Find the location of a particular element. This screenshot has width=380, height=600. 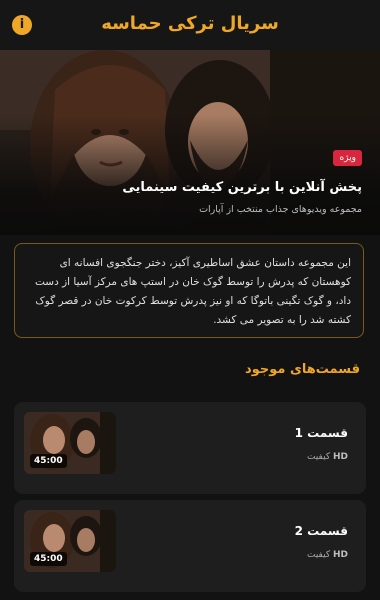

episodes-section-title: قسمت‌های موجود is located at coordinates (302, 369).